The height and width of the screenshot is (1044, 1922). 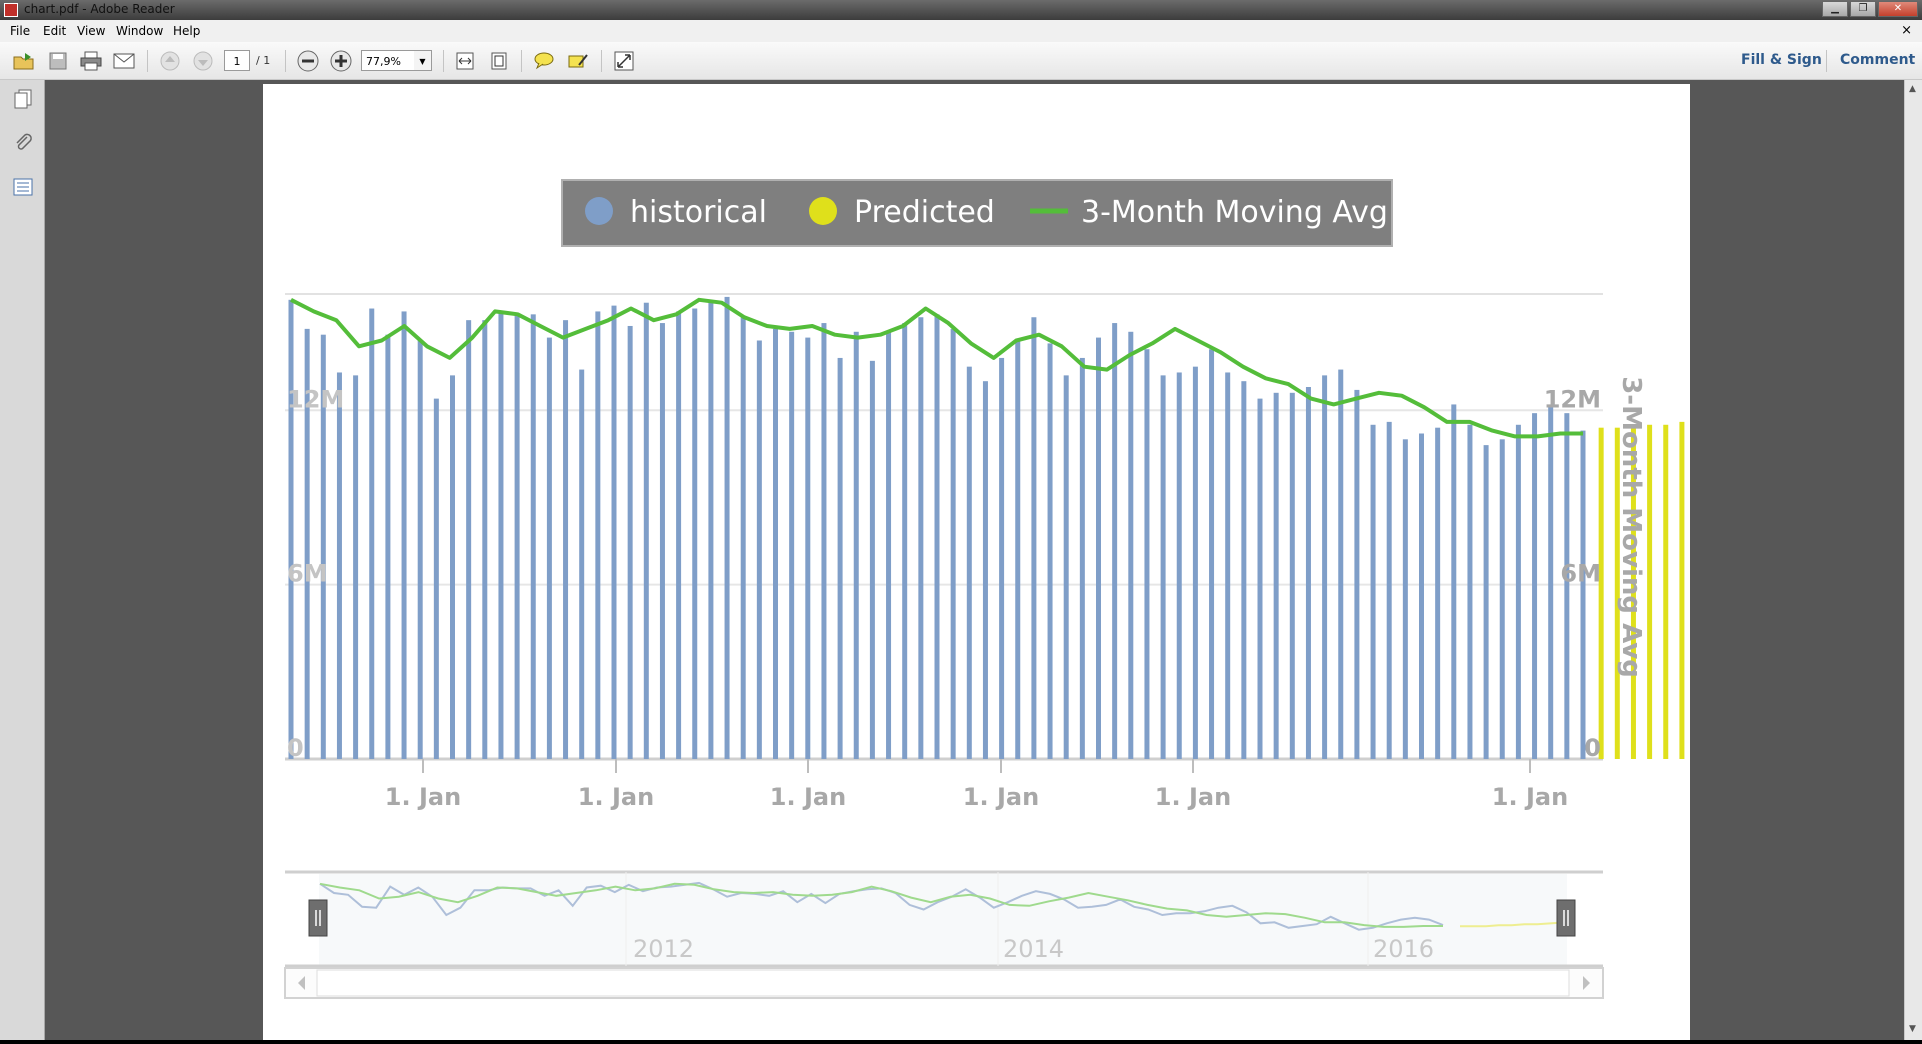 I want to click on highlight-button, so click(x=578, y=61).